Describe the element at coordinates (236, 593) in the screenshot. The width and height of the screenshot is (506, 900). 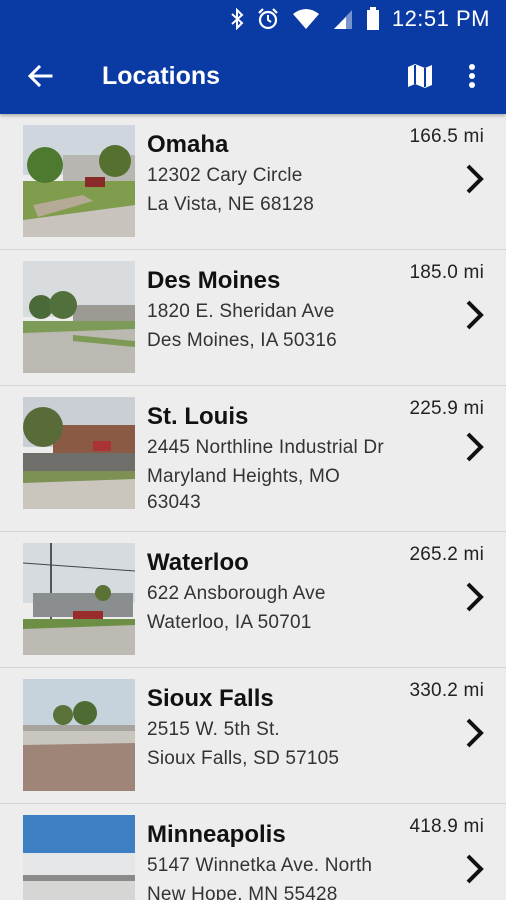
I see `location-address: 622 Ansborough Ave` at that location.